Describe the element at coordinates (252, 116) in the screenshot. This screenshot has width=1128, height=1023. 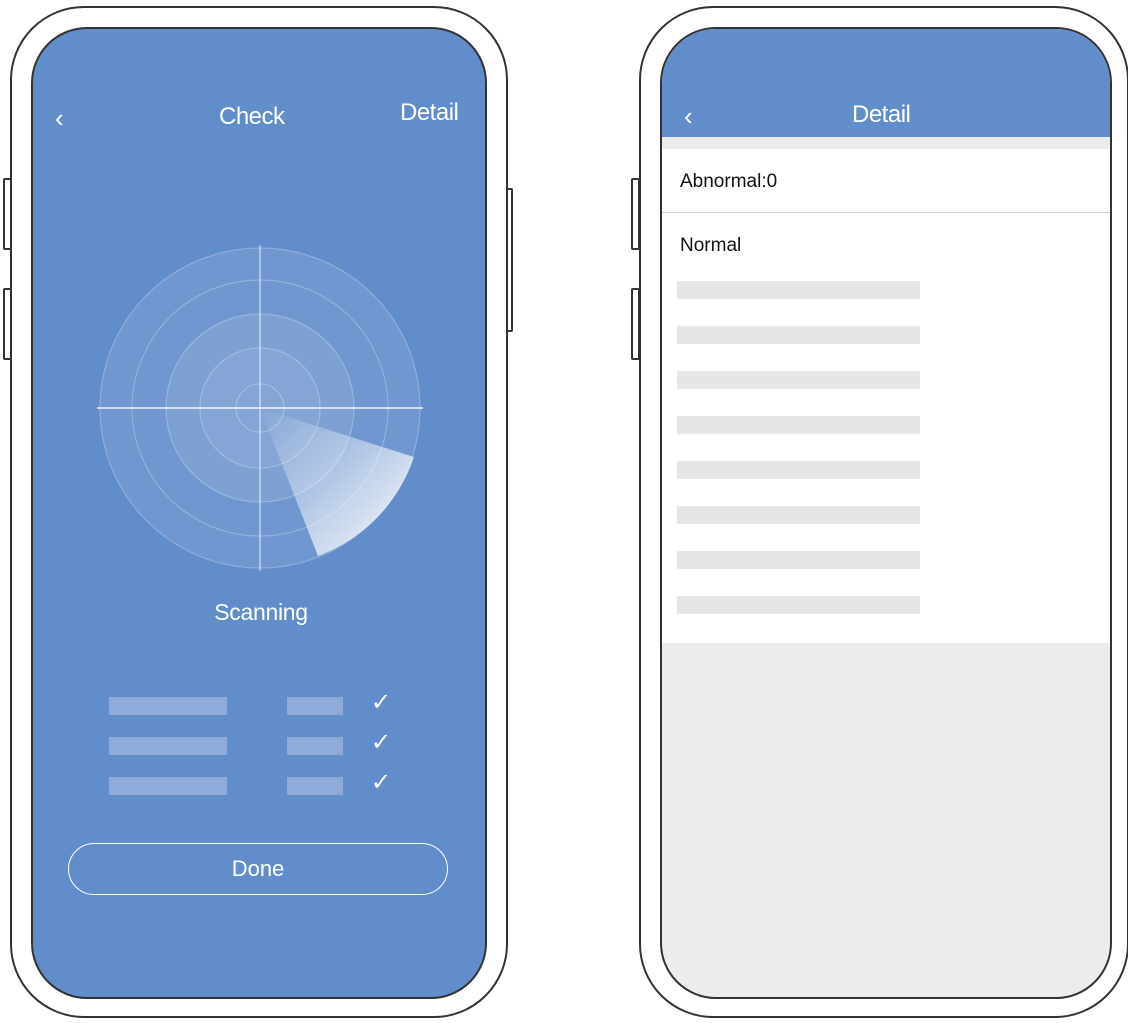
I see `page-title: Check` at that location.